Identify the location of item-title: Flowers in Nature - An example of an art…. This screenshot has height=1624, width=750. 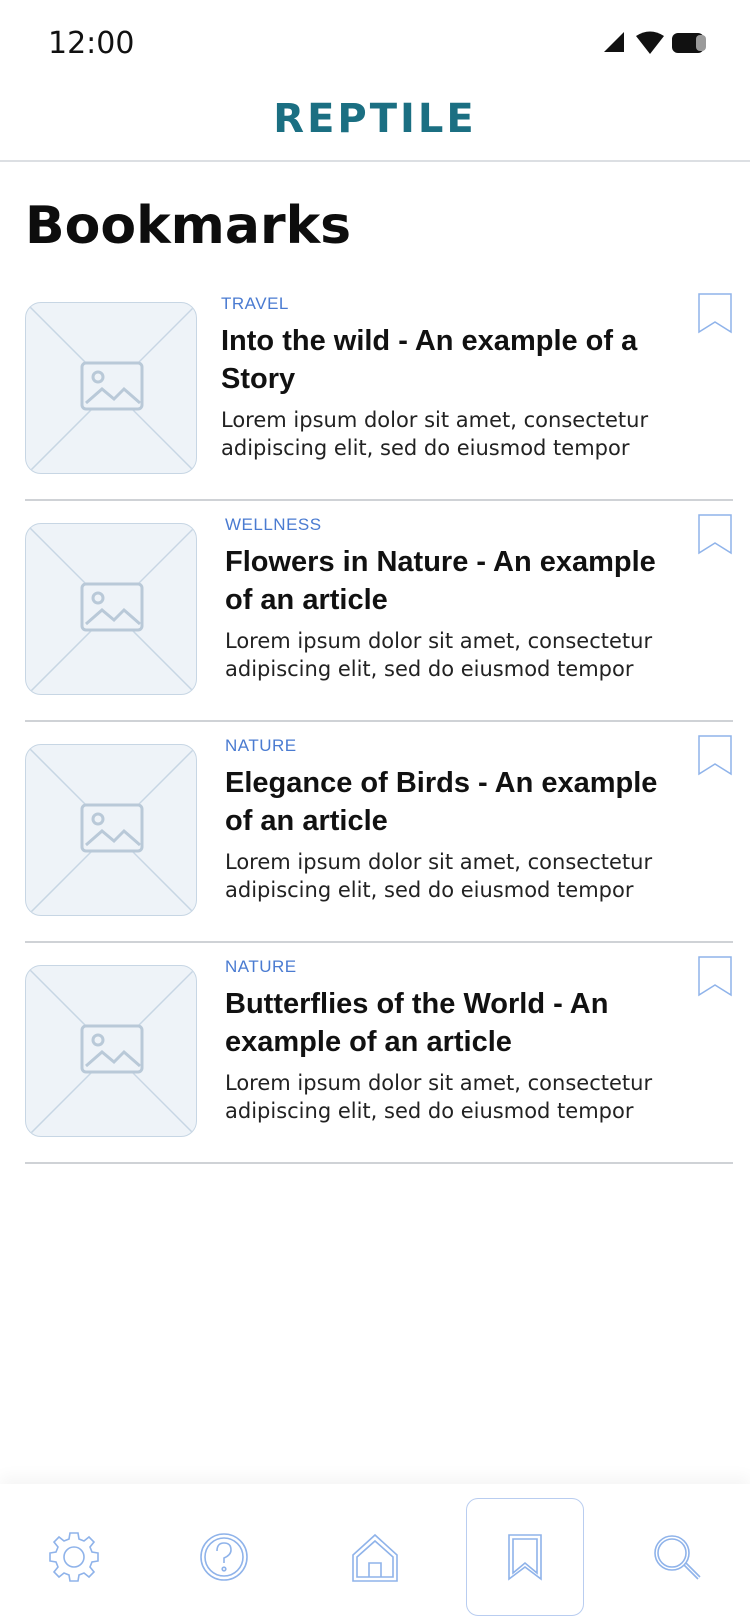
(445, 581).